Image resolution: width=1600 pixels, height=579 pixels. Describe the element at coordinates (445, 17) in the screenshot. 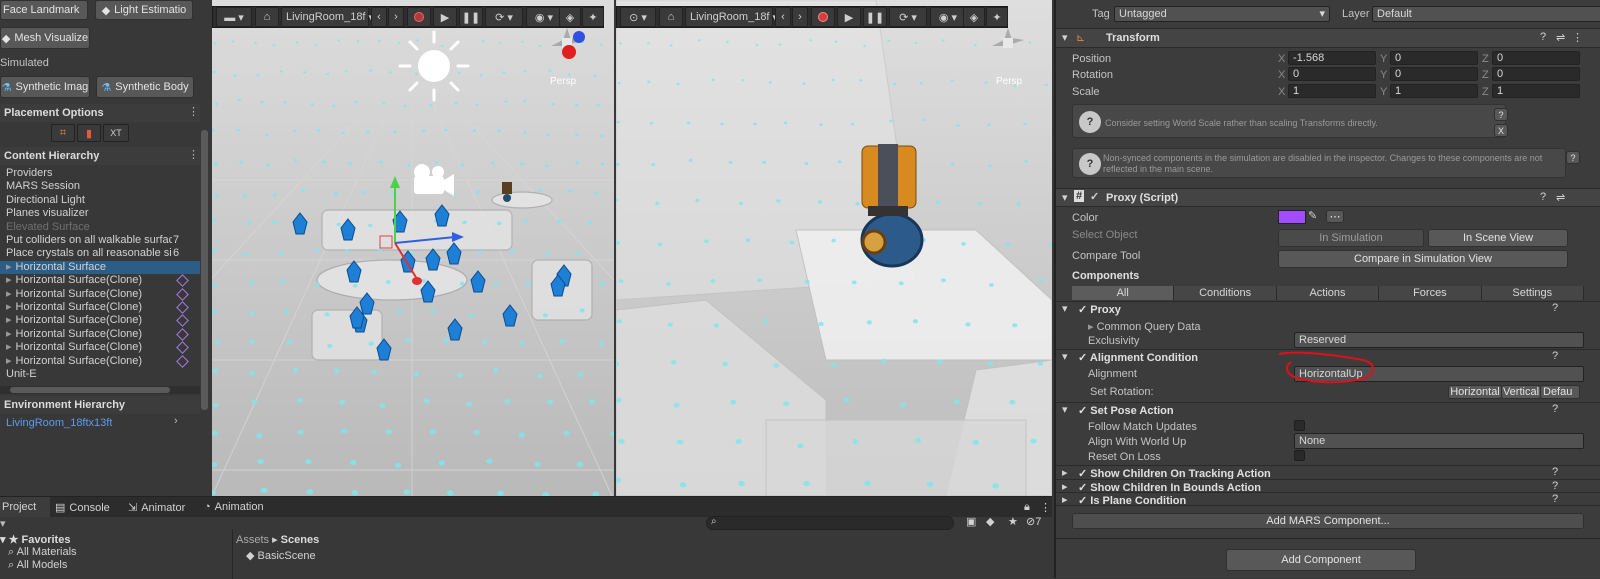

I see `play-button: ▶` at that location.